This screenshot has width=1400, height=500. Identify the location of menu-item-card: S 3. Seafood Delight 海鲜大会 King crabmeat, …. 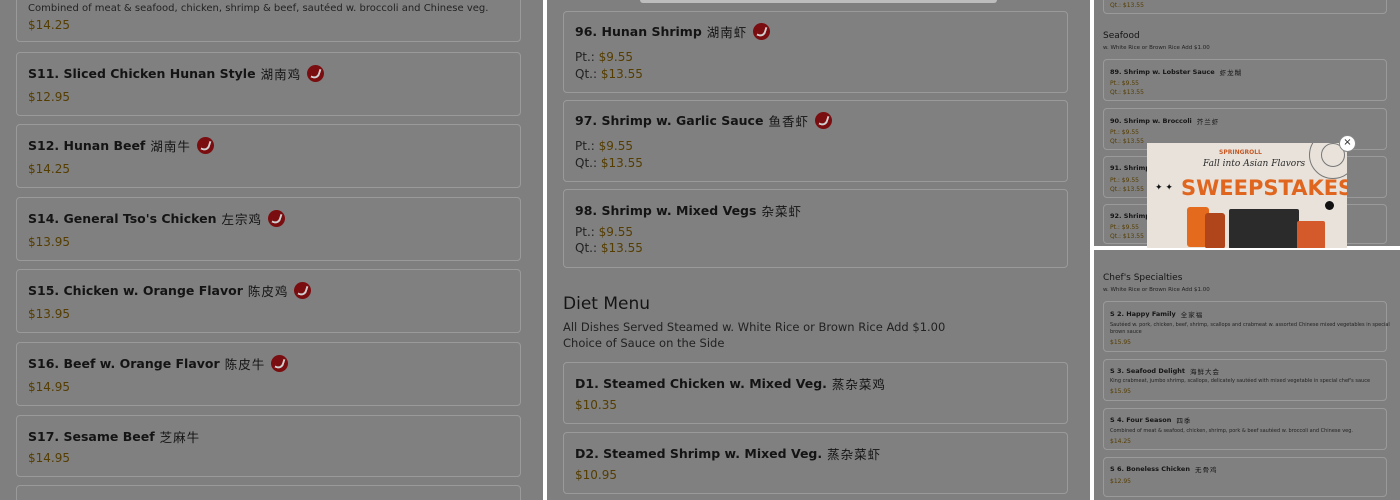
(1245, 380).